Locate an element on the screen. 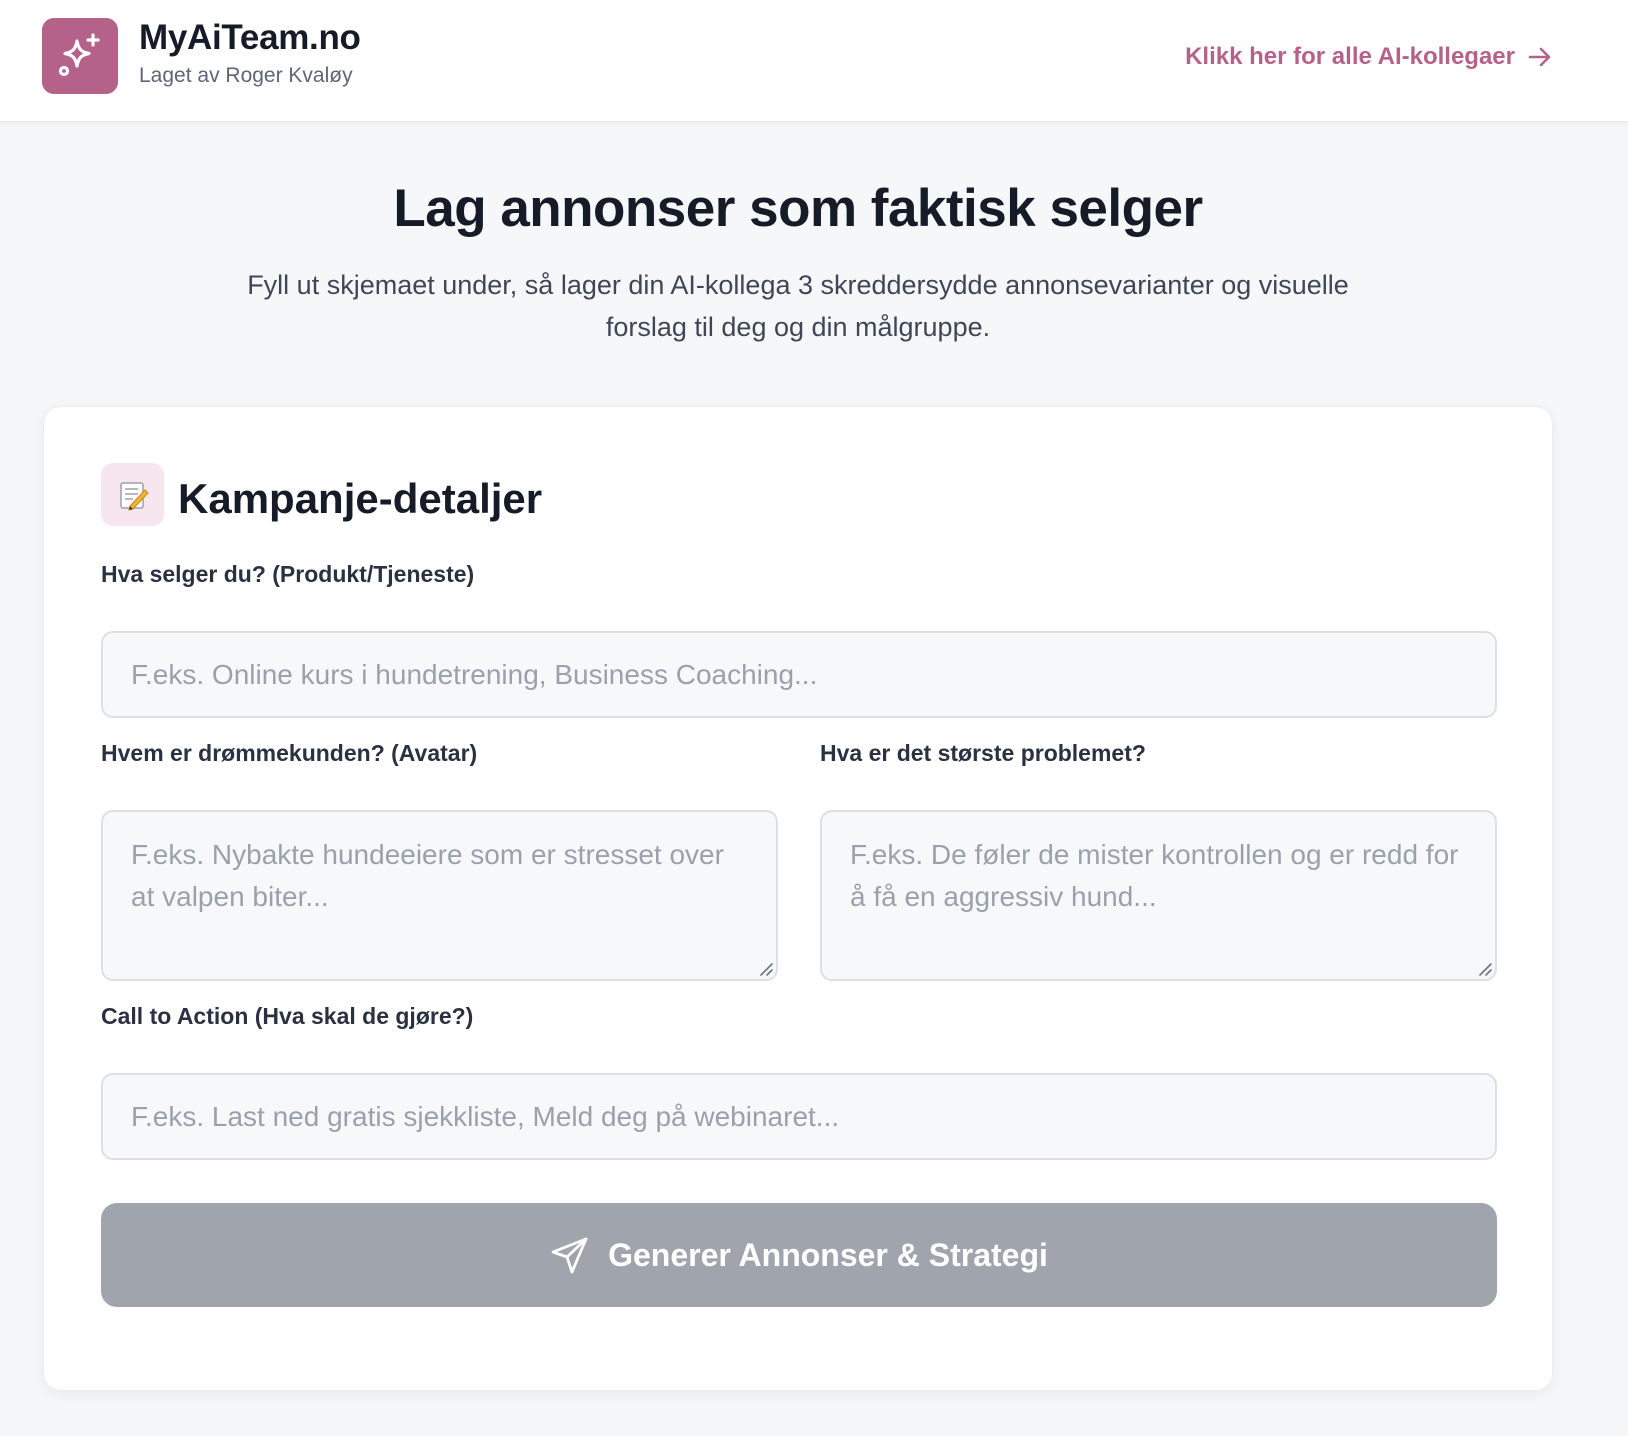  logo is located at coordinates (80, 56).